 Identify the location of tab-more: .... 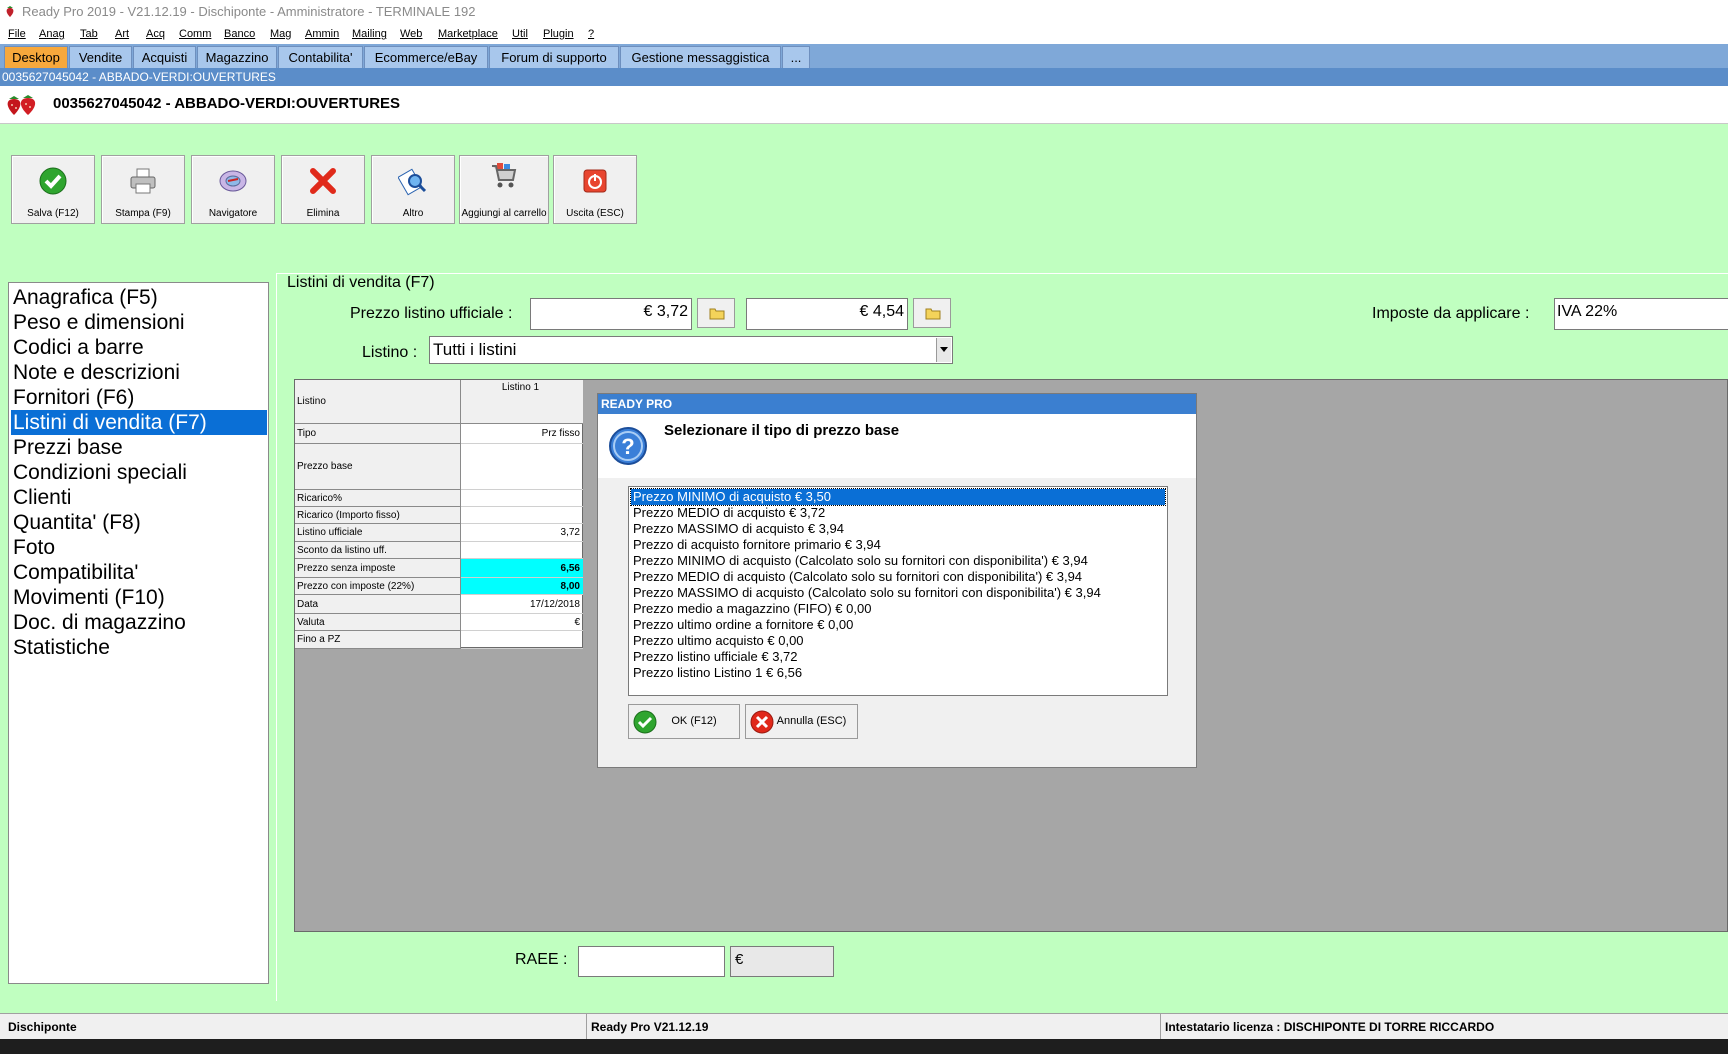
(796, 57).